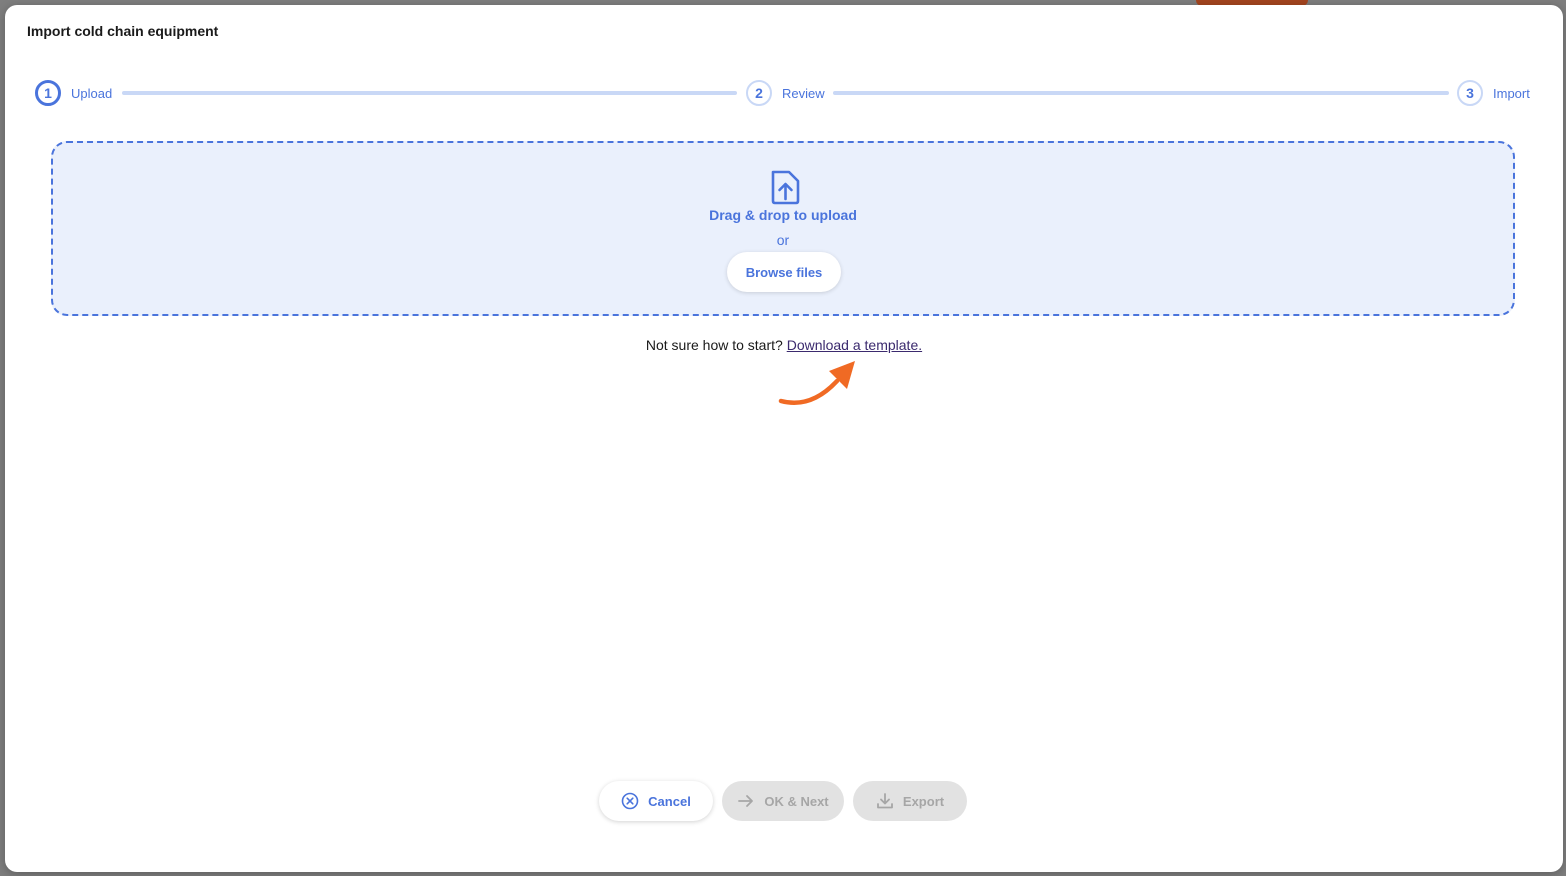 The height and width of the screenshot is (876, 1566). Describe the element at coordinates (669, 801) in the screenshot. I see `cancel-label: Cancel` at that location.